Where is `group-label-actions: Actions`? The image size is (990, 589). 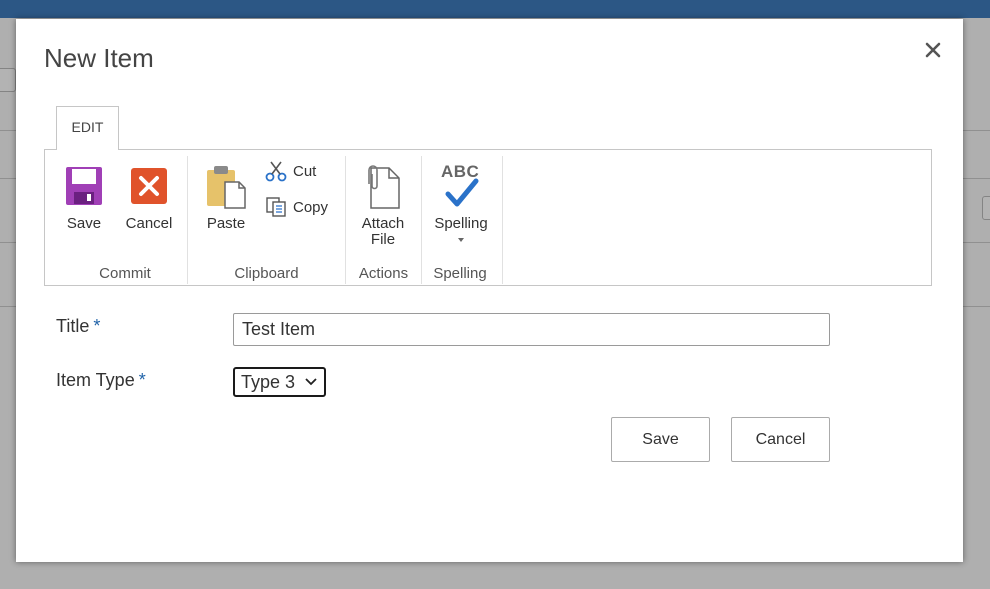
group-label-actions: Actions is located at coordinates (383, 273).